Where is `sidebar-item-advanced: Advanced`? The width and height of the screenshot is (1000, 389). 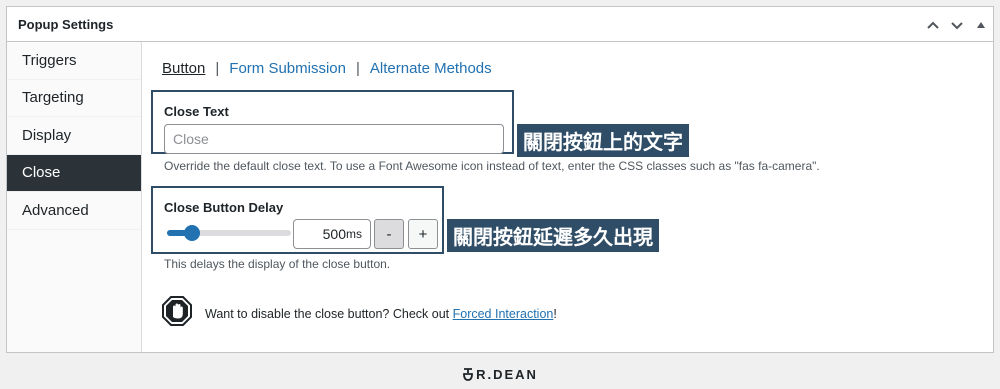 sidebar-item-advanced: Advanced is located at coordinates (74, 211).